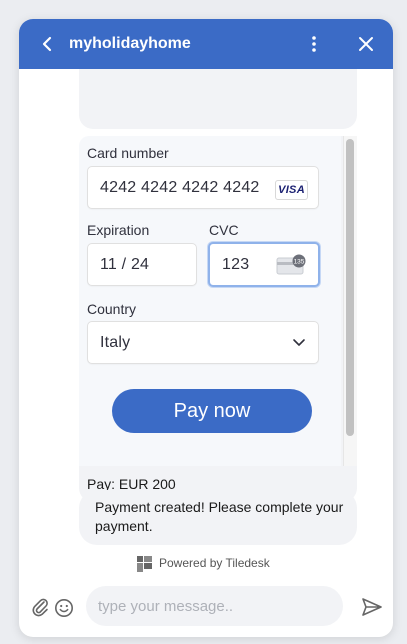 The image size is (407, 644). I want to click on card-number-value: 4242 4242 4242 4242, so click(180, 187).